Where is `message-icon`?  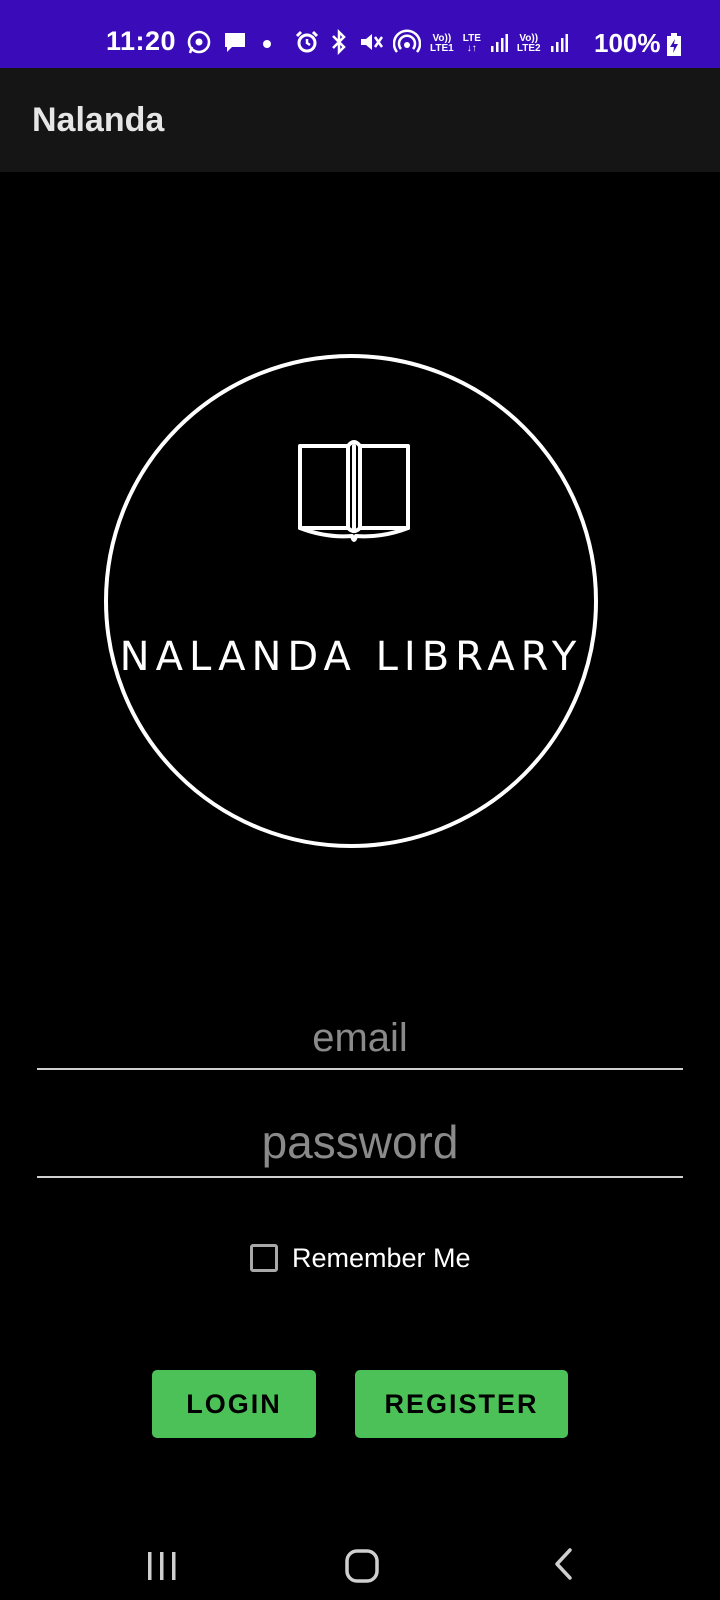
message-icon is located at coordinates (235, 44).